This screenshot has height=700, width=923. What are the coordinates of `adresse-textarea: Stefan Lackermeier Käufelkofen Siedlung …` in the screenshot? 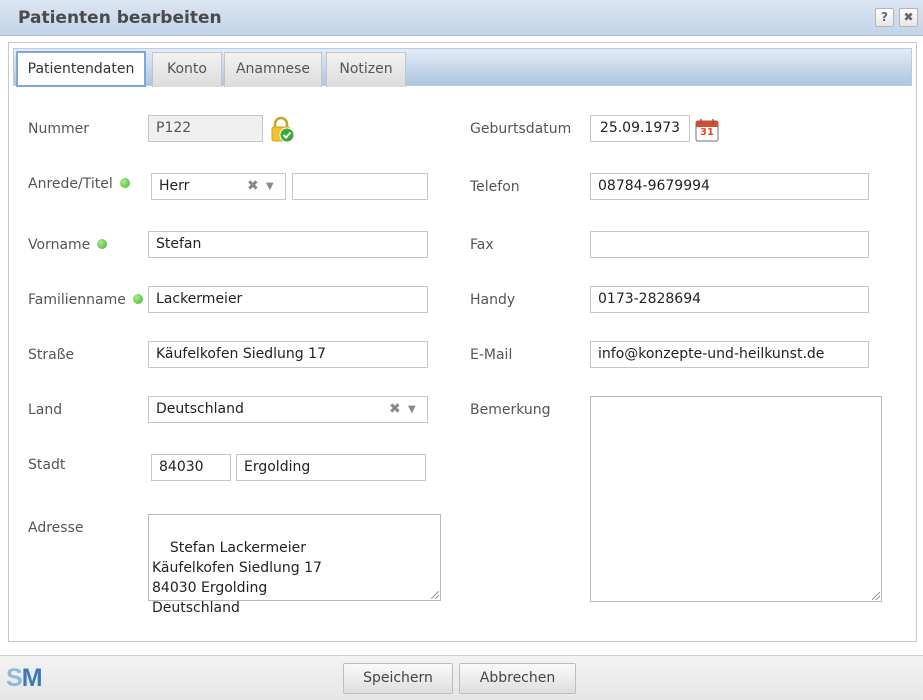 It's located at (294, 565).